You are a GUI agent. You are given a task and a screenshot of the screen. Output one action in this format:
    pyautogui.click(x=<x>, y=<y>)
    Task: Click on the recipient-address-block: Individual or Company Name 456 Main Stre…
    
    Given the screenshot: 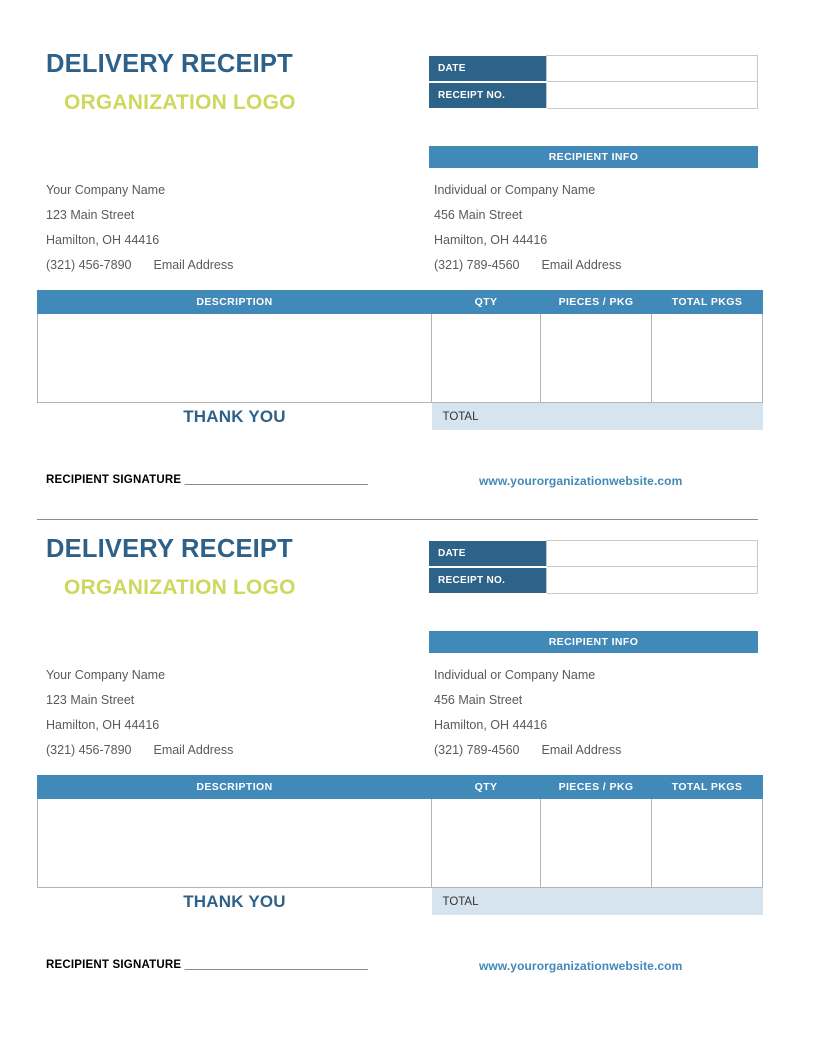 What is the action you would take?
    pyautogui.click(x=527, y=228)
    